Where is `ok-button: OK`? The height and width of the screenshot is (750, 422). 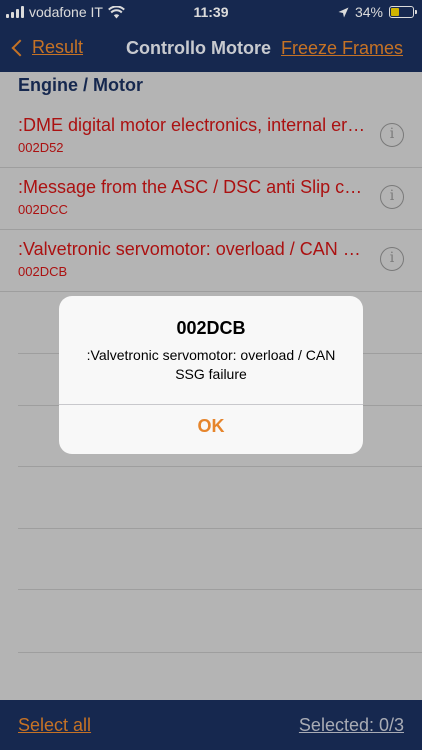 ok-button: OK is located at coordinates (211, 429).